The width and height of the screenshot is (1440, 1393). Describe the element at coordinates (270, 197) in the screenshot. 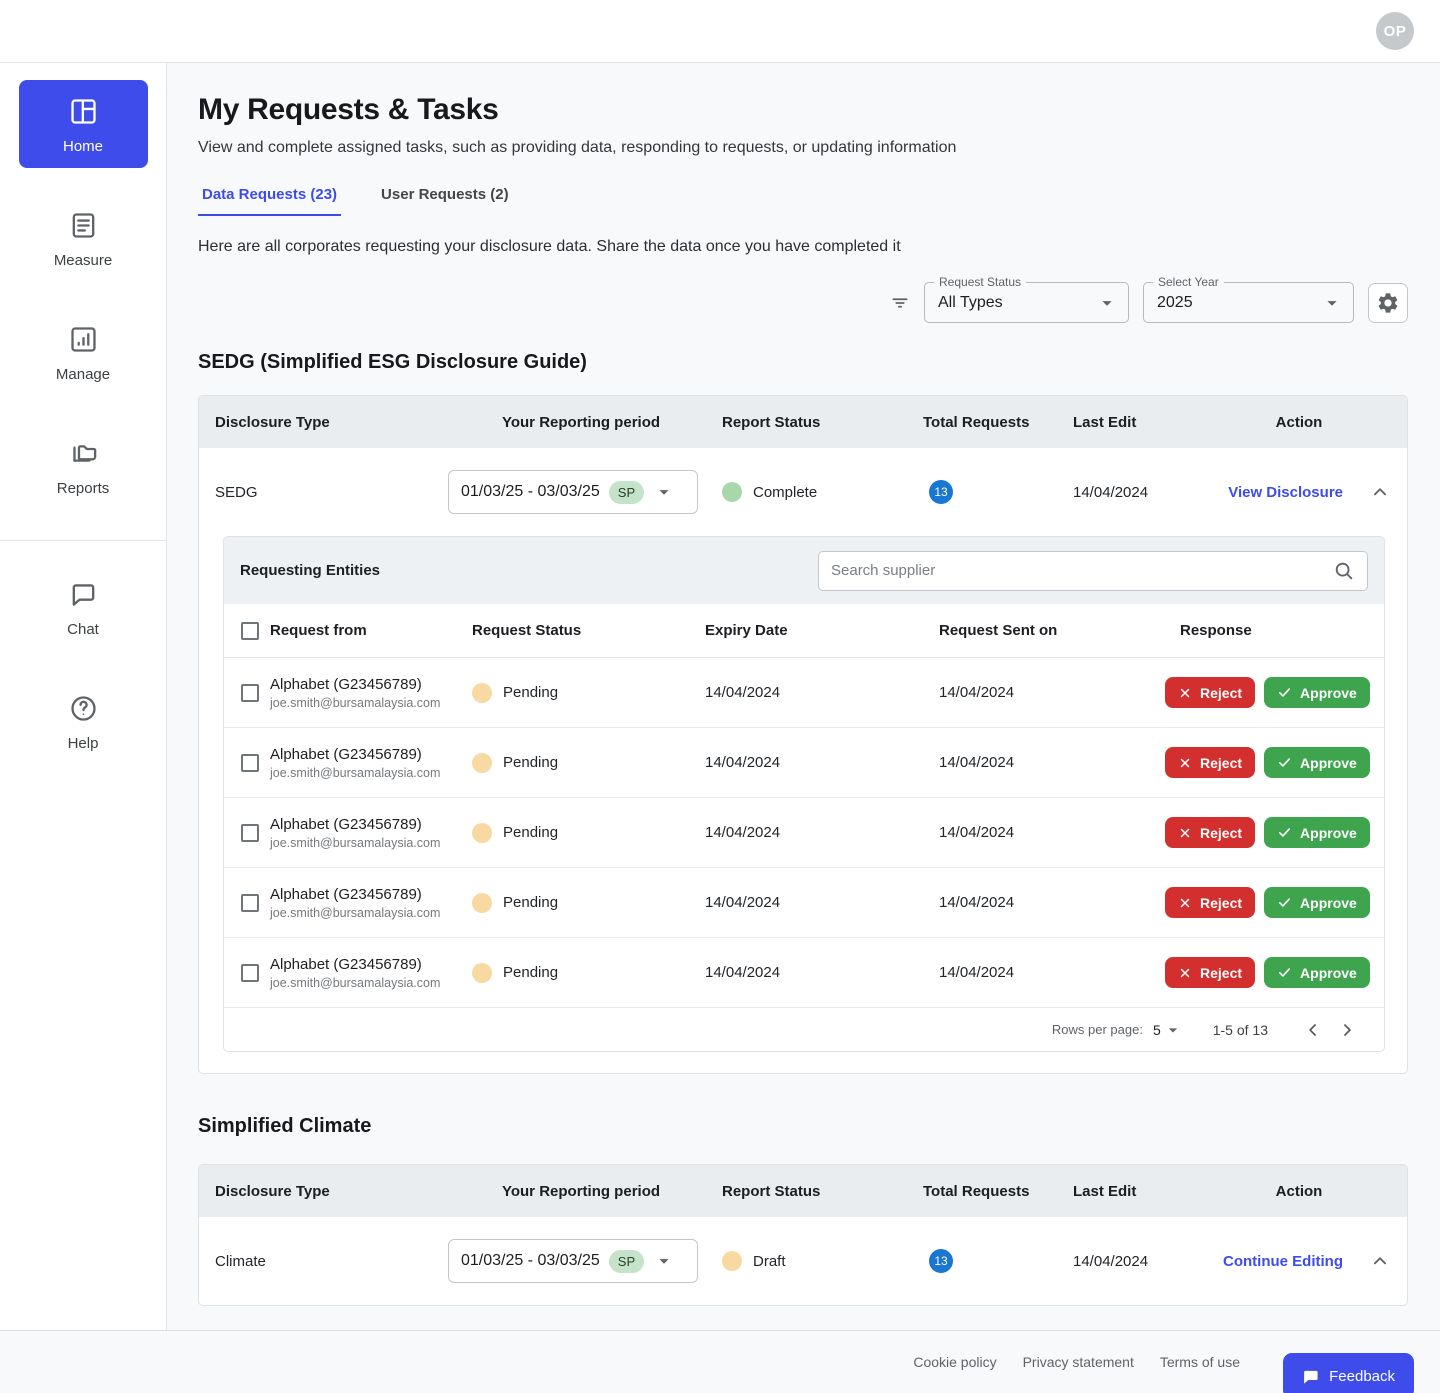

I see `tab-data-requests: Data Requests (23)` at that location.